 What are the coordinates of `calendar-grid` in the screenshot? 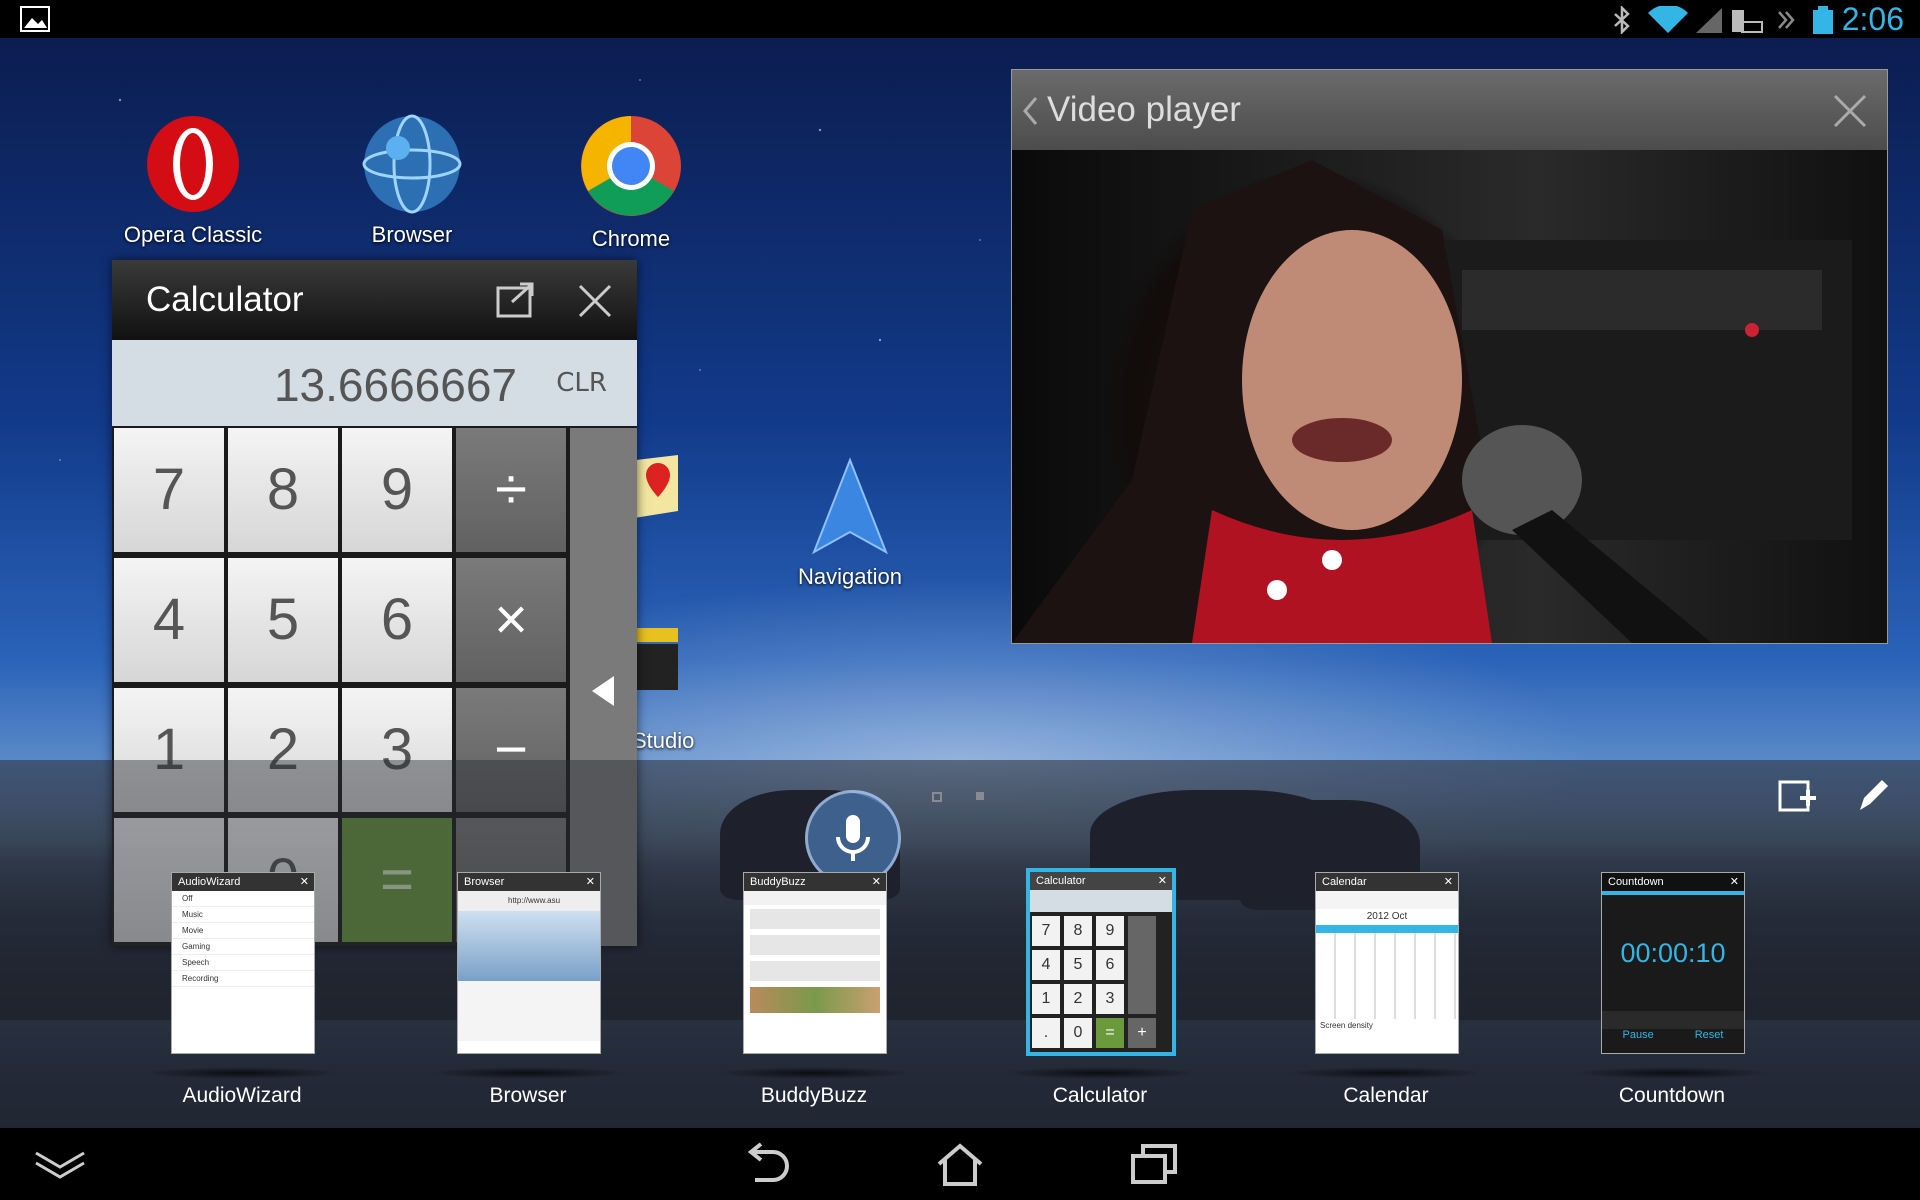 It's located at (1387, 976).